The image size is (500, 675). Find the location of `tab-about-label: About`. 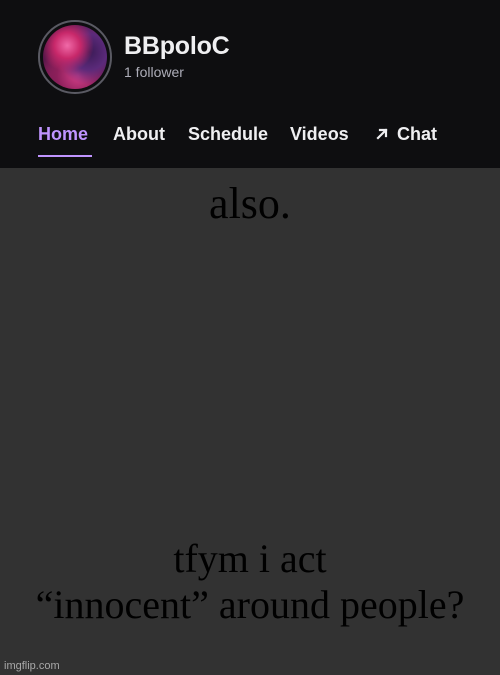

tab-about-label: About is located at coordinates (139, 134).